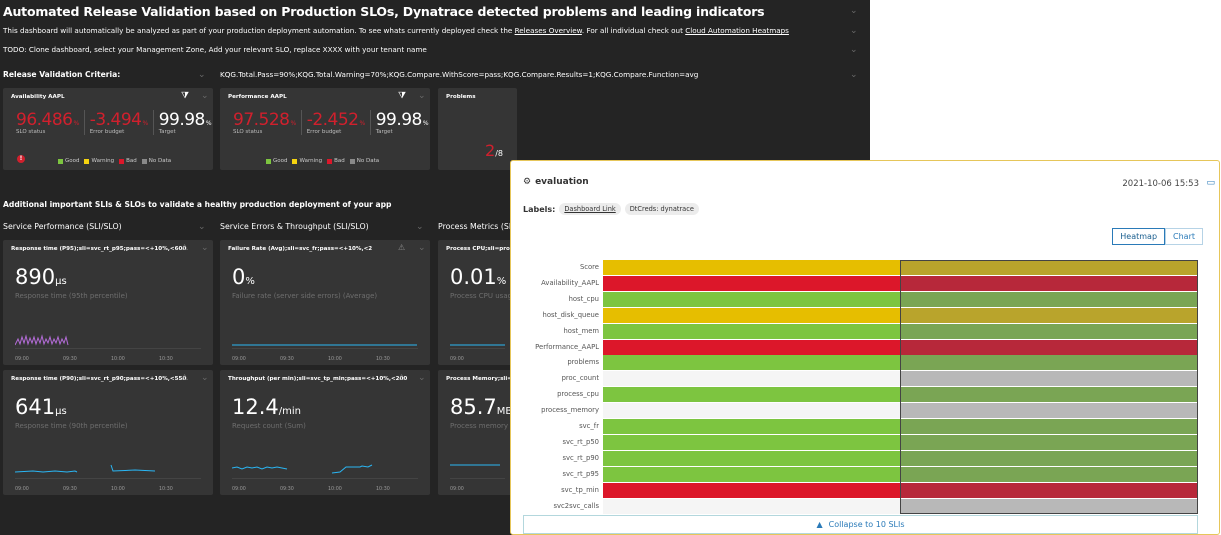 The width and height of the screenshot is (1221, 535). What do you see at coordinates (737, 30) in the screenshot?
I see `cloud-automation-heatmaps-link: Cloud Automation Heatmaps` at bounding box center [737, 30].